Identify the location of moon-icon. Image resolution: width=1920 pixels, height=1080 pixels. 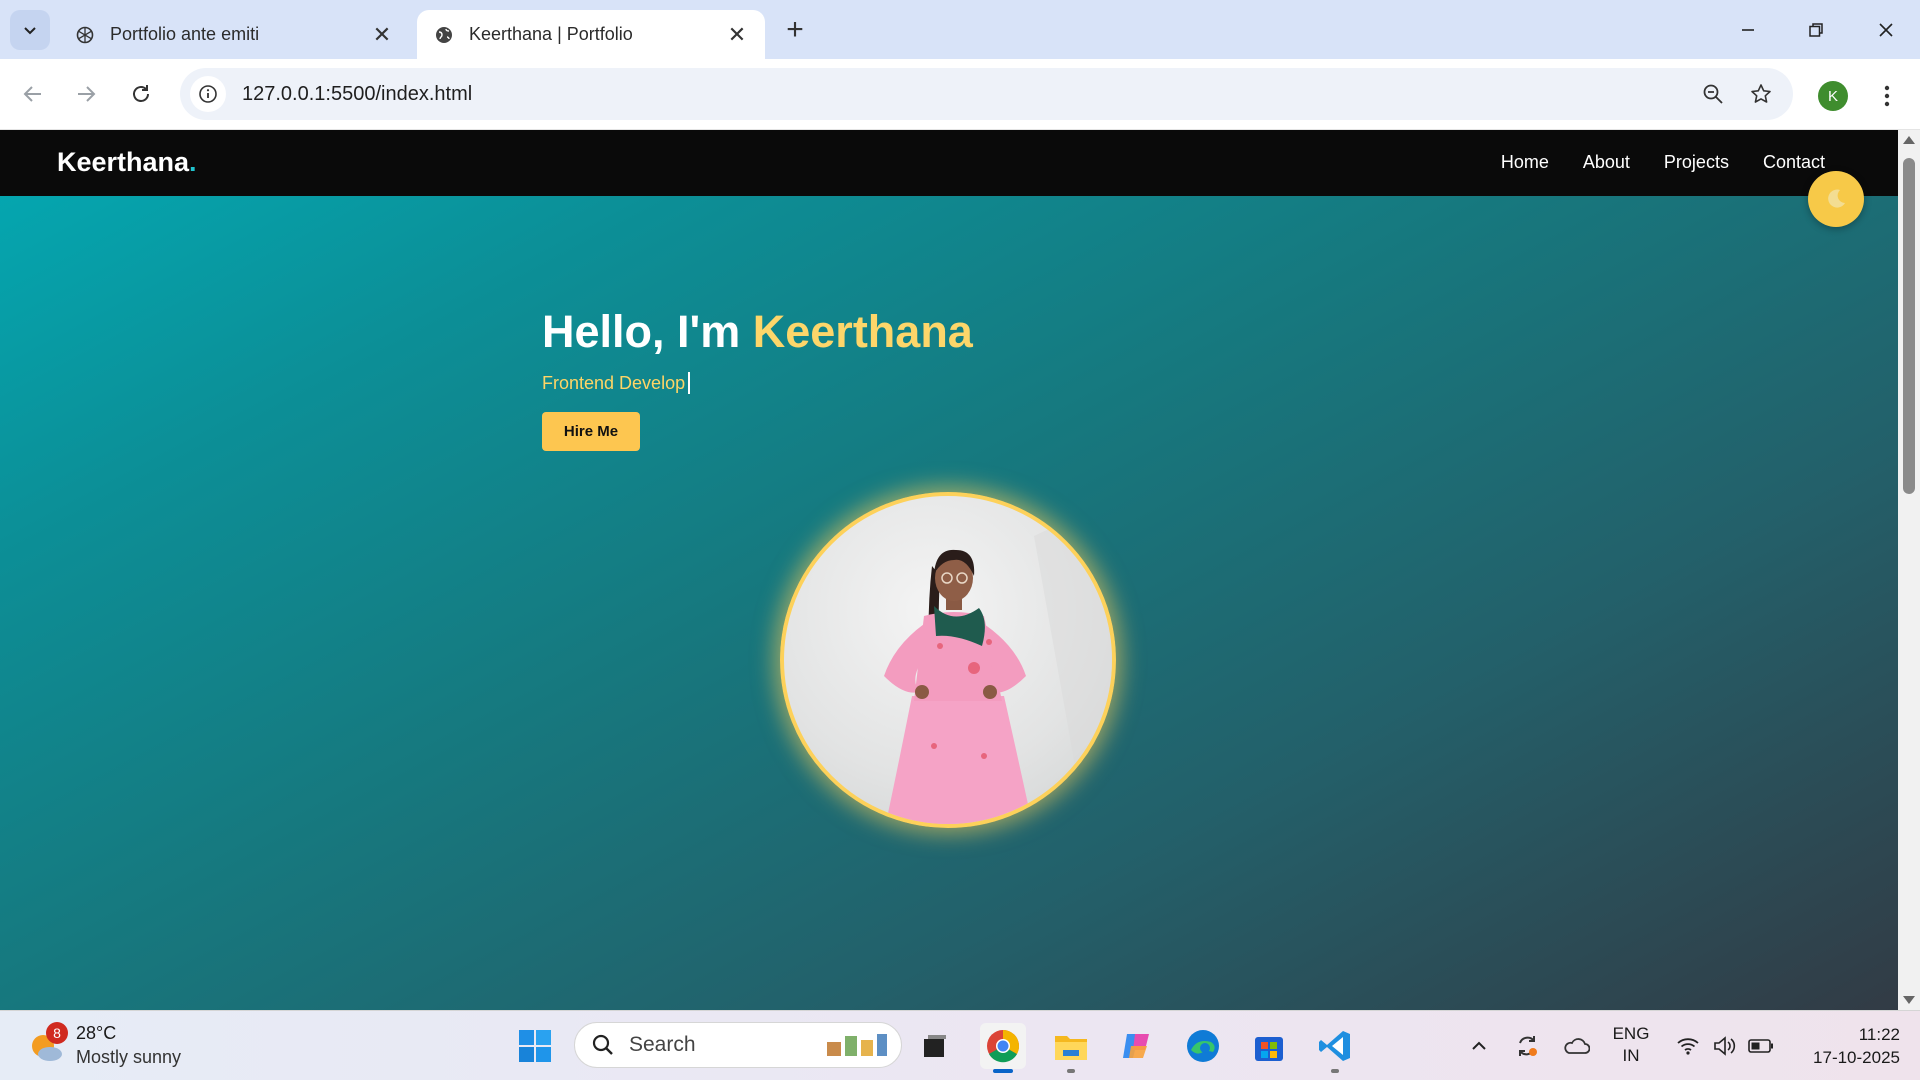
(1836, 198).